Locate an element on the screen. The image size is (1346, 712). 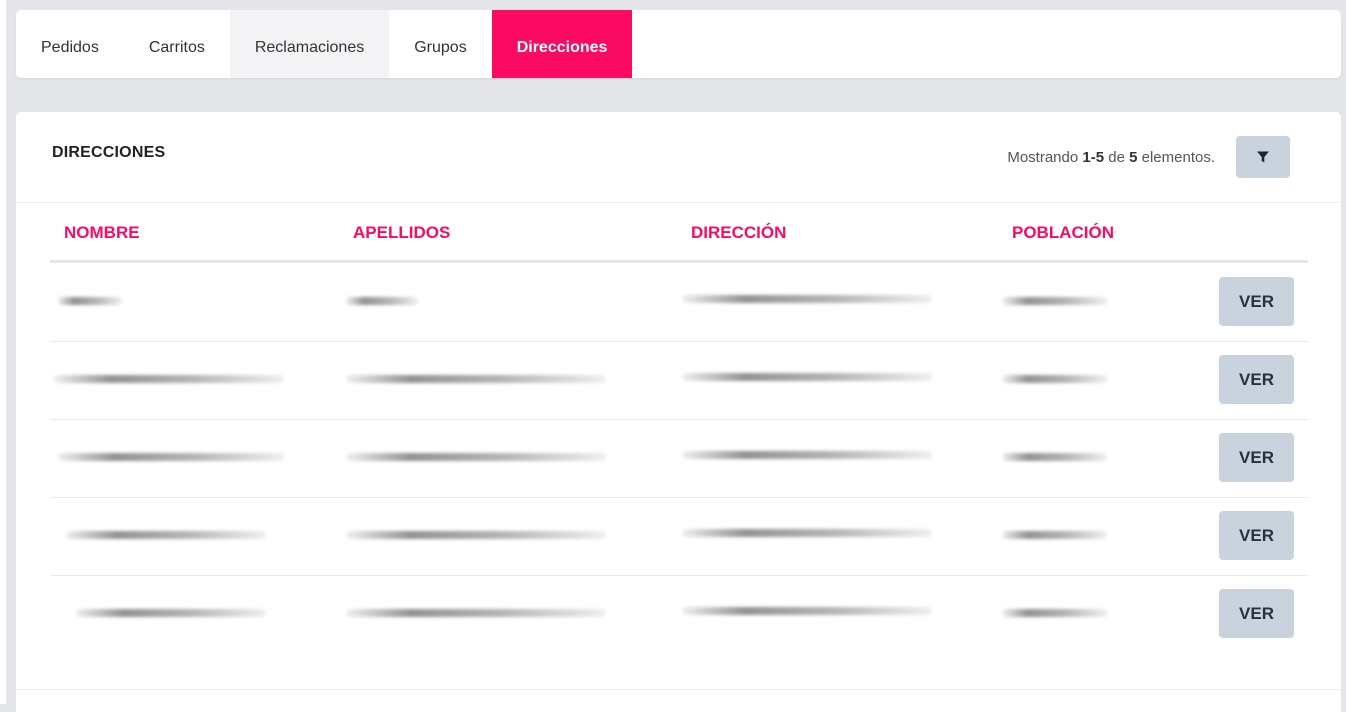
summary-prefix: Mostrando is located at coordinates (1045, 157).